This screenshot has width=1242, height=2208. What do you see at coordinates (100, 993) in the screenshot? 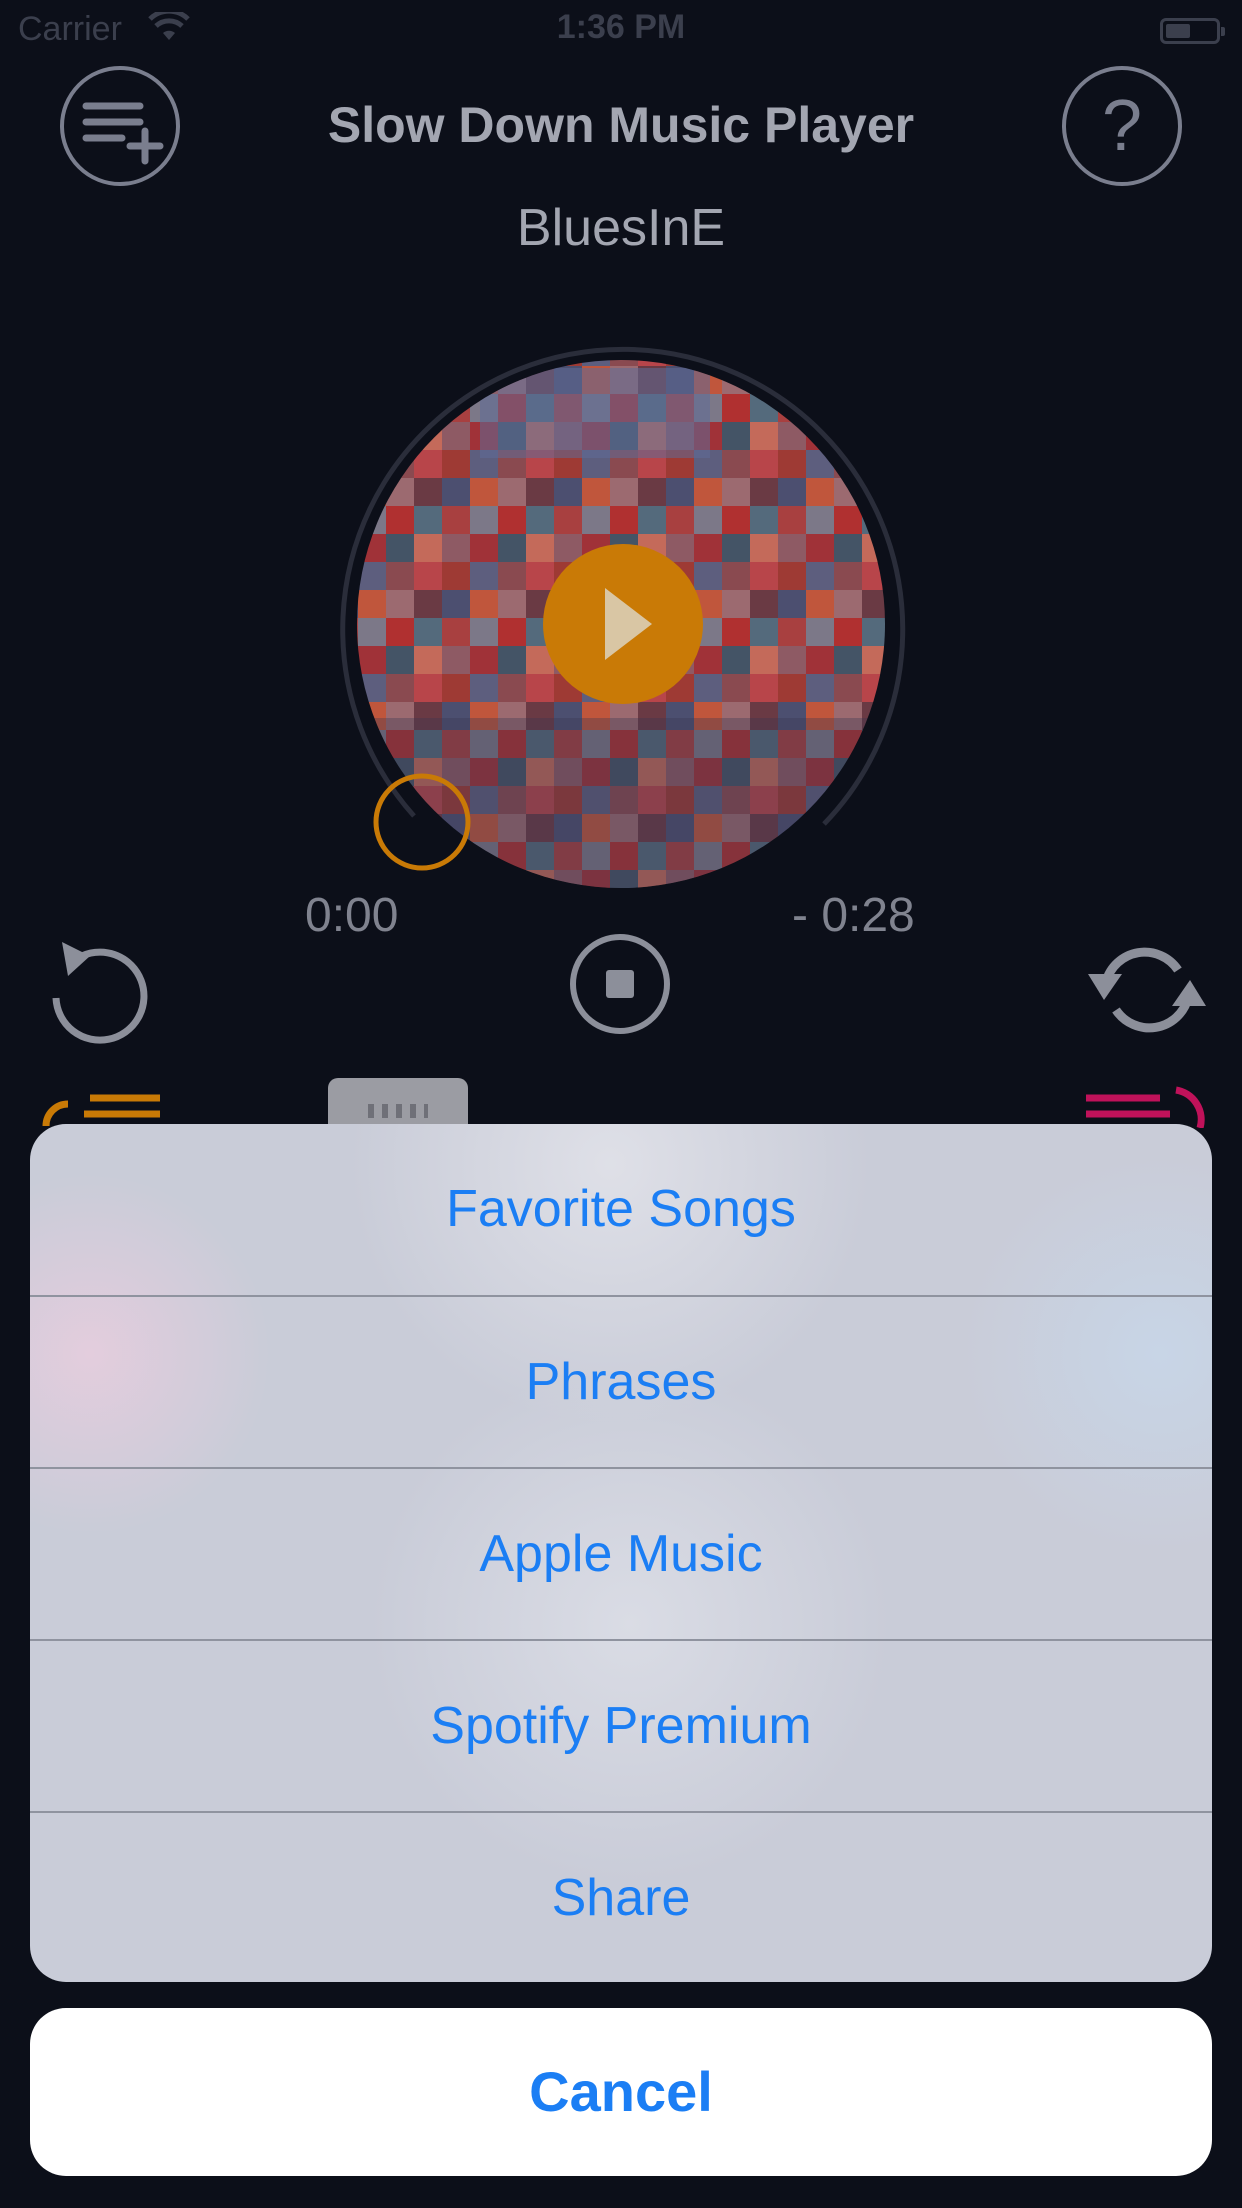
I see `rewind-icon` at bounding box center [100, 993].